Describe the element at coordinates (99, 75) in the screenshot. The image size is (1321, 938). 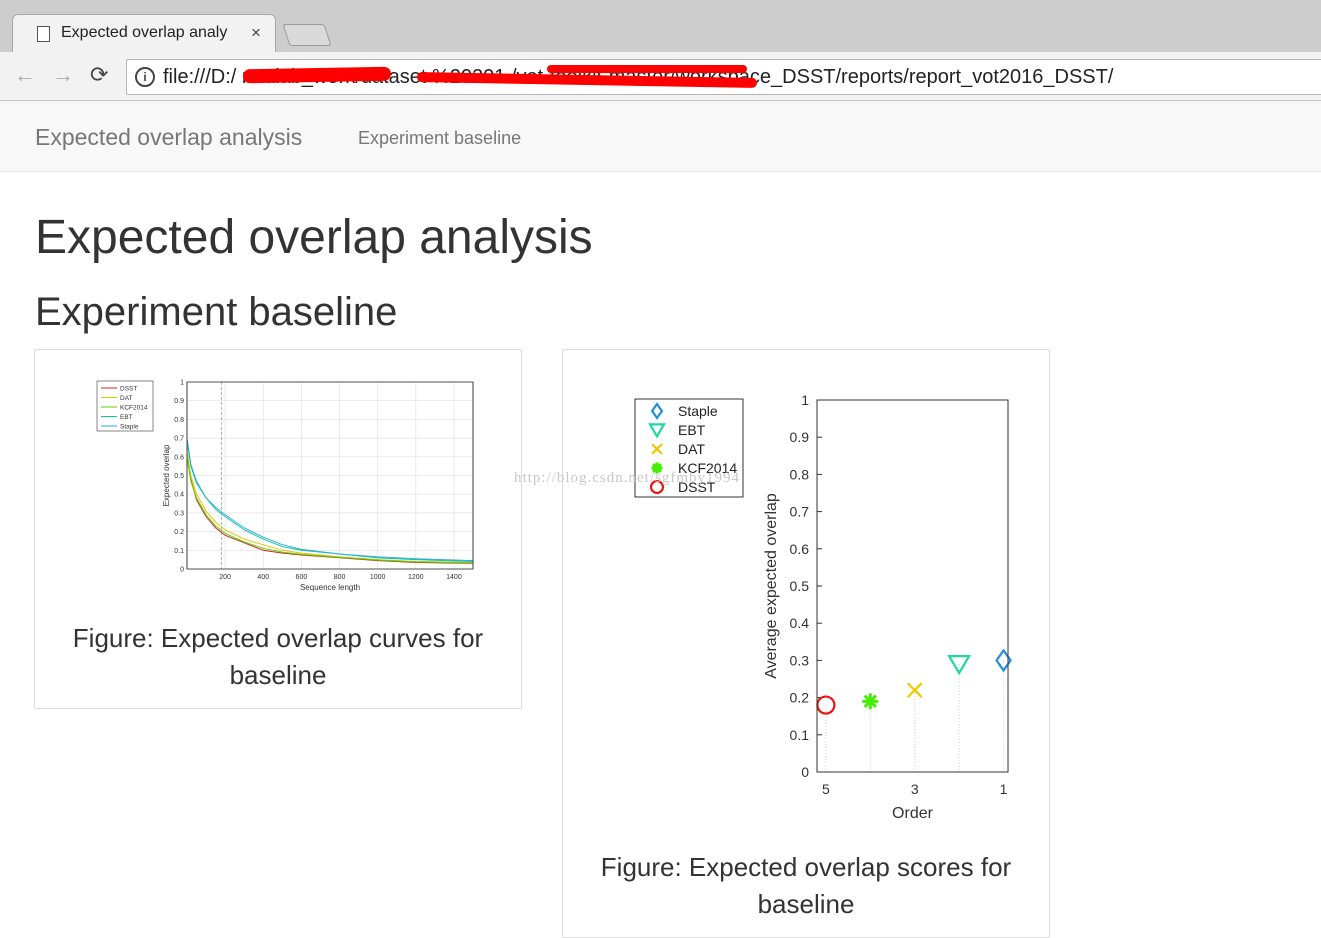
I see `reload-button: ⟳` at that location.